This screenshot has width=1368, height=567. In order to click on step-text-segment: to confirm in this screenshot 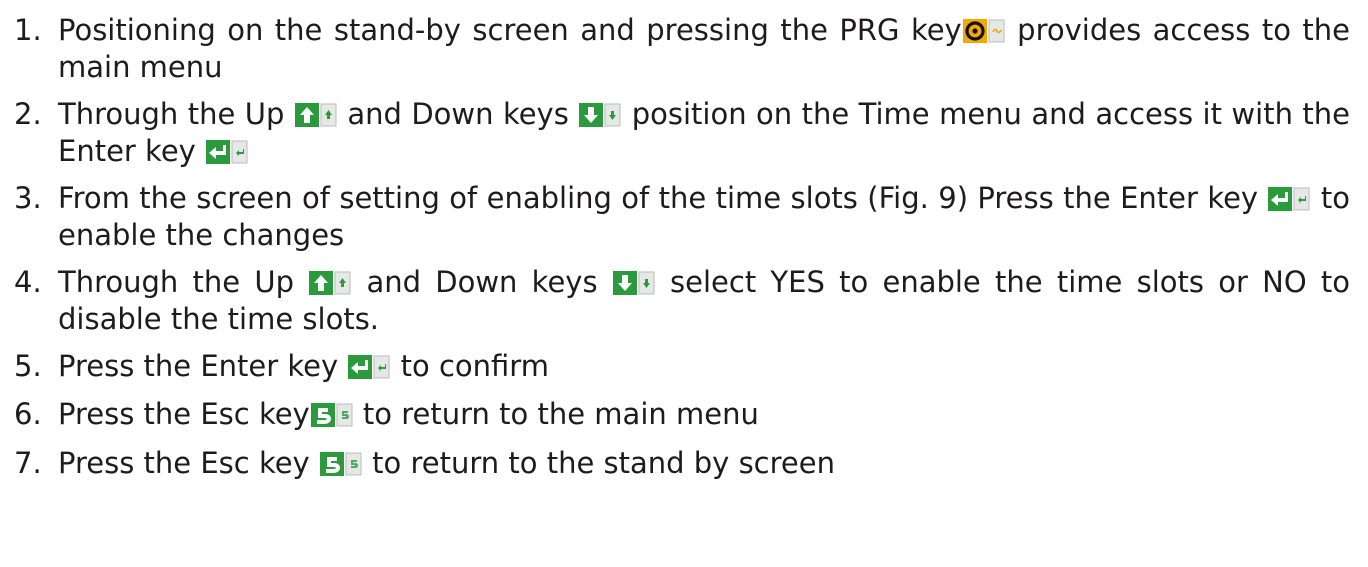, I will do `click(470, 366)`.